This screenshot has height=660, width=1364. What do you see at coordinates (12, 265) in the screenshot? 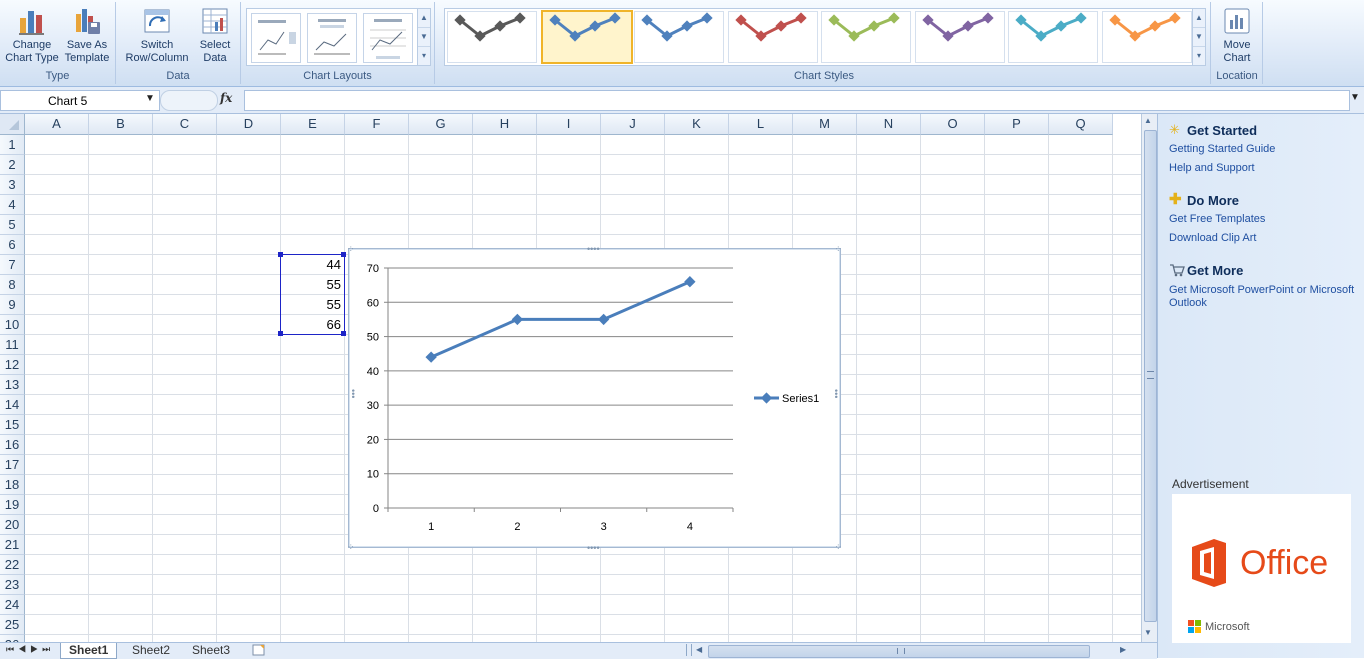
I see `row-header-7: 7` at bounding box center [12, 265].